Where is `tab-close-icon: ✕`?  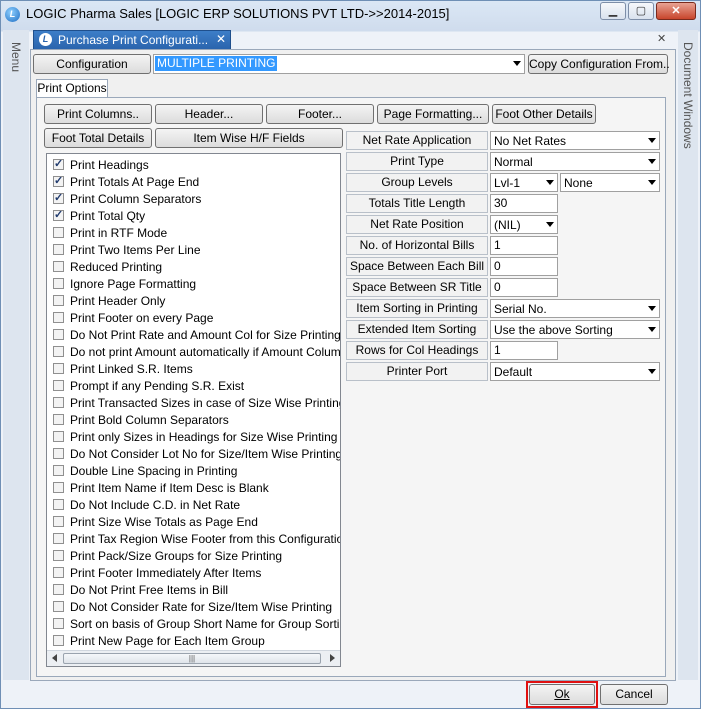
tab-close-icon: ✕ is located at coordinates (221, 39).